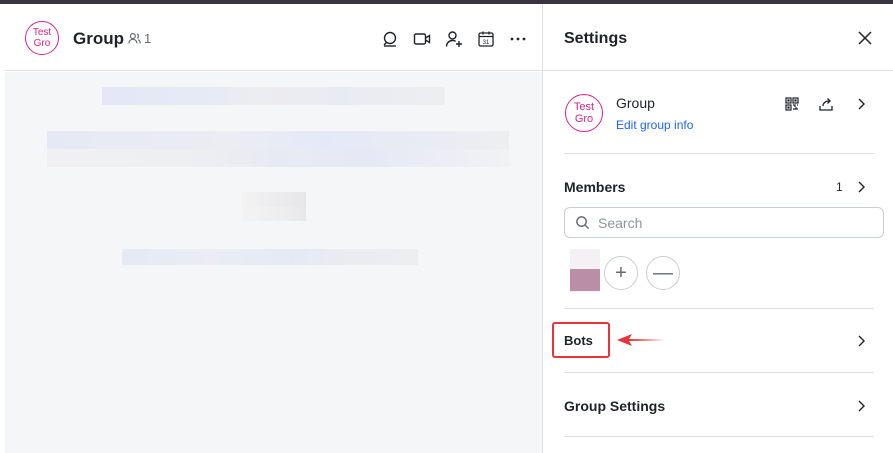 Image resolution: width=893 pixels, height=453 pixels. What do you see at coordinates (134, 38) in the screenshot?
I see `members-icon` at bounding box center [134, 38].